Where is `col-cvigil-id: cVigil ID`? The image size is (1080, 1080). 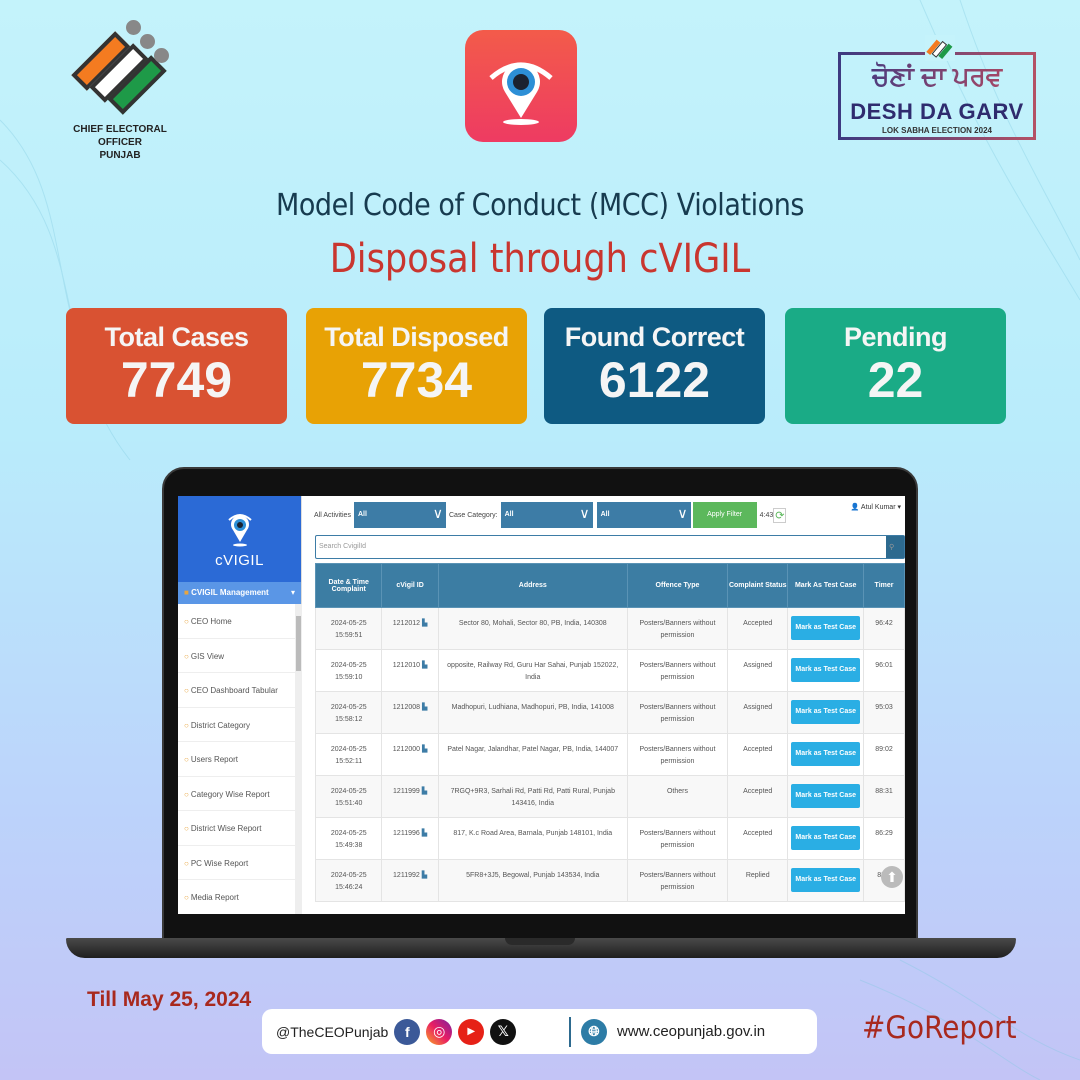
col-cvigil-id: cVigil ID is located at coordinates (410, 585).